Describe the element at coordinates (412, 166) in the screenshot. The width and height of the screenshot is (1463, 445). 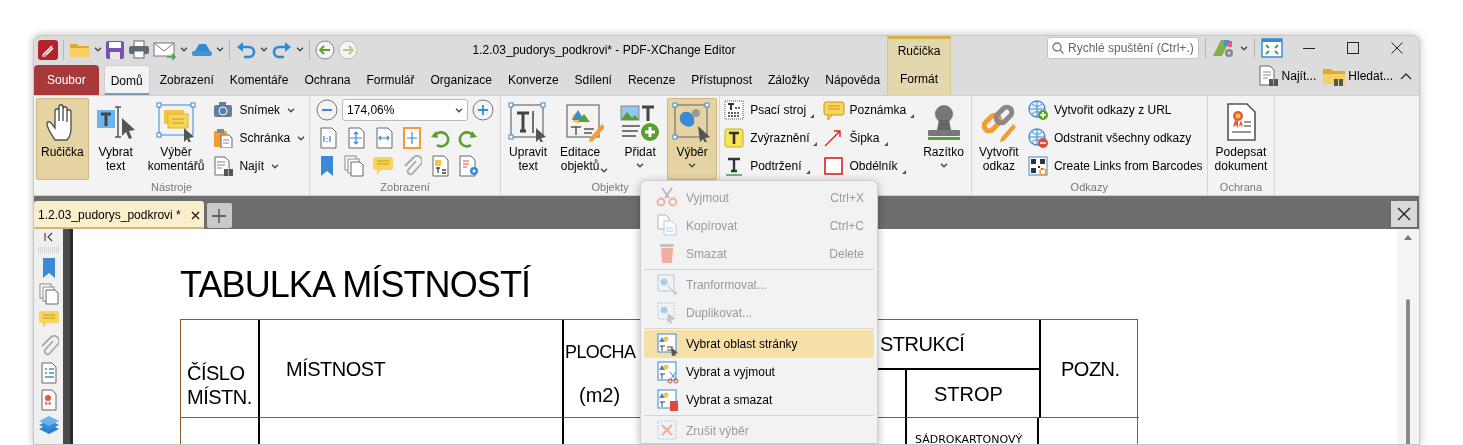
I see `paperclip-icon` at that location.